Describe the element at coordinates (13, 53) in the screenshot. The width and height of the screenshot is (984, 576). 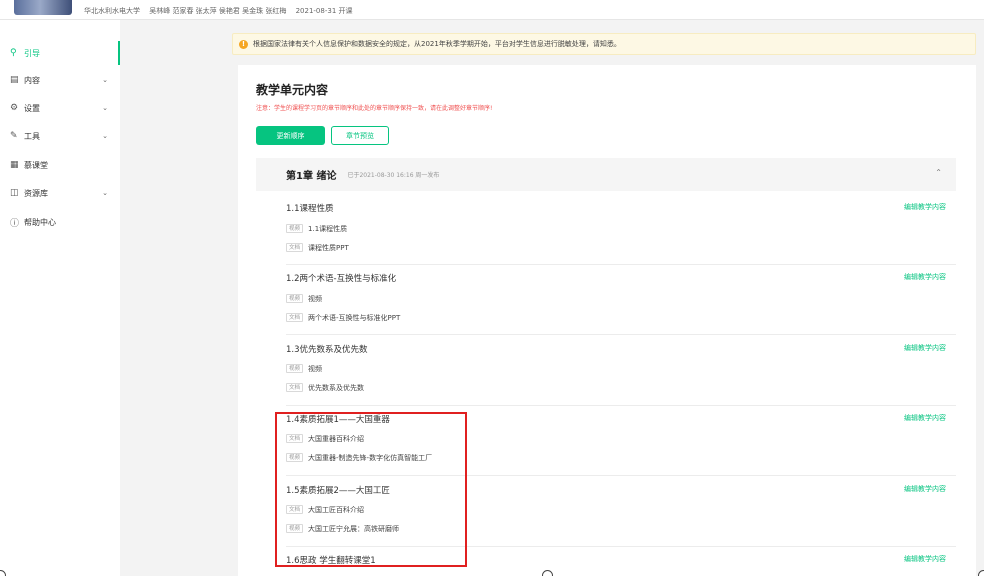
I see `lightbulb-icon: ⚲` at that location.